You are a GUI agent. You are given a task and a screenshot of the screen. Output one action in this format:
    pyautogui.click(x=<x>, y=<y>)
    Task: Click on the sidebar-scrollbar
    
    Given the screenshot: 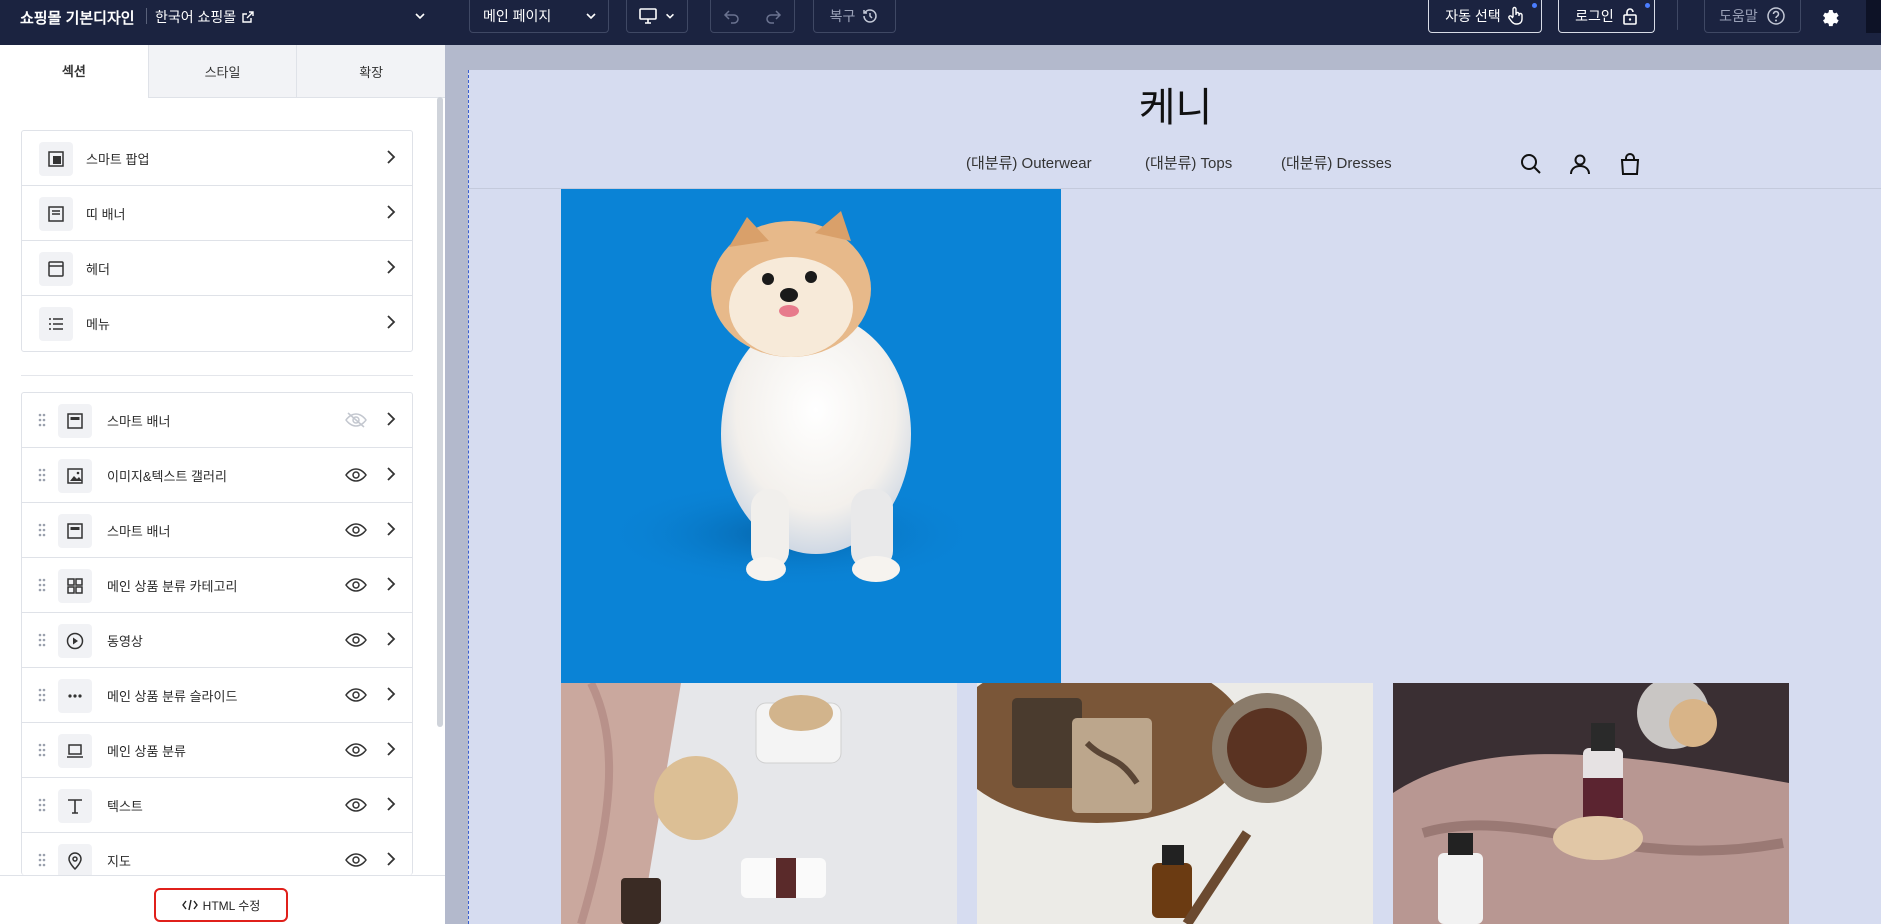 What is the action you would take?
    pyautogui.click(x=440, y=412)
    